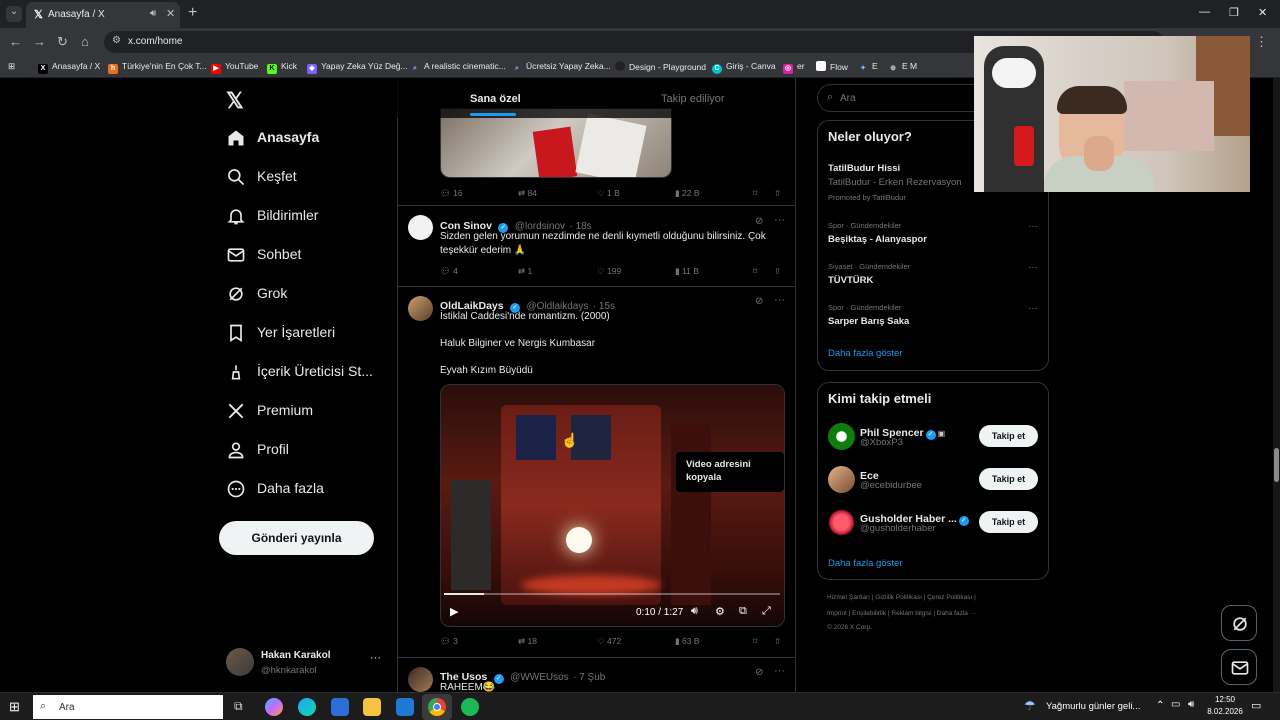 The height and width of the screenshot is (720, 1280). Describe the element at coordinates (238, 706) in the screenshot. I see `task-view-icon: ⧉` at that location.